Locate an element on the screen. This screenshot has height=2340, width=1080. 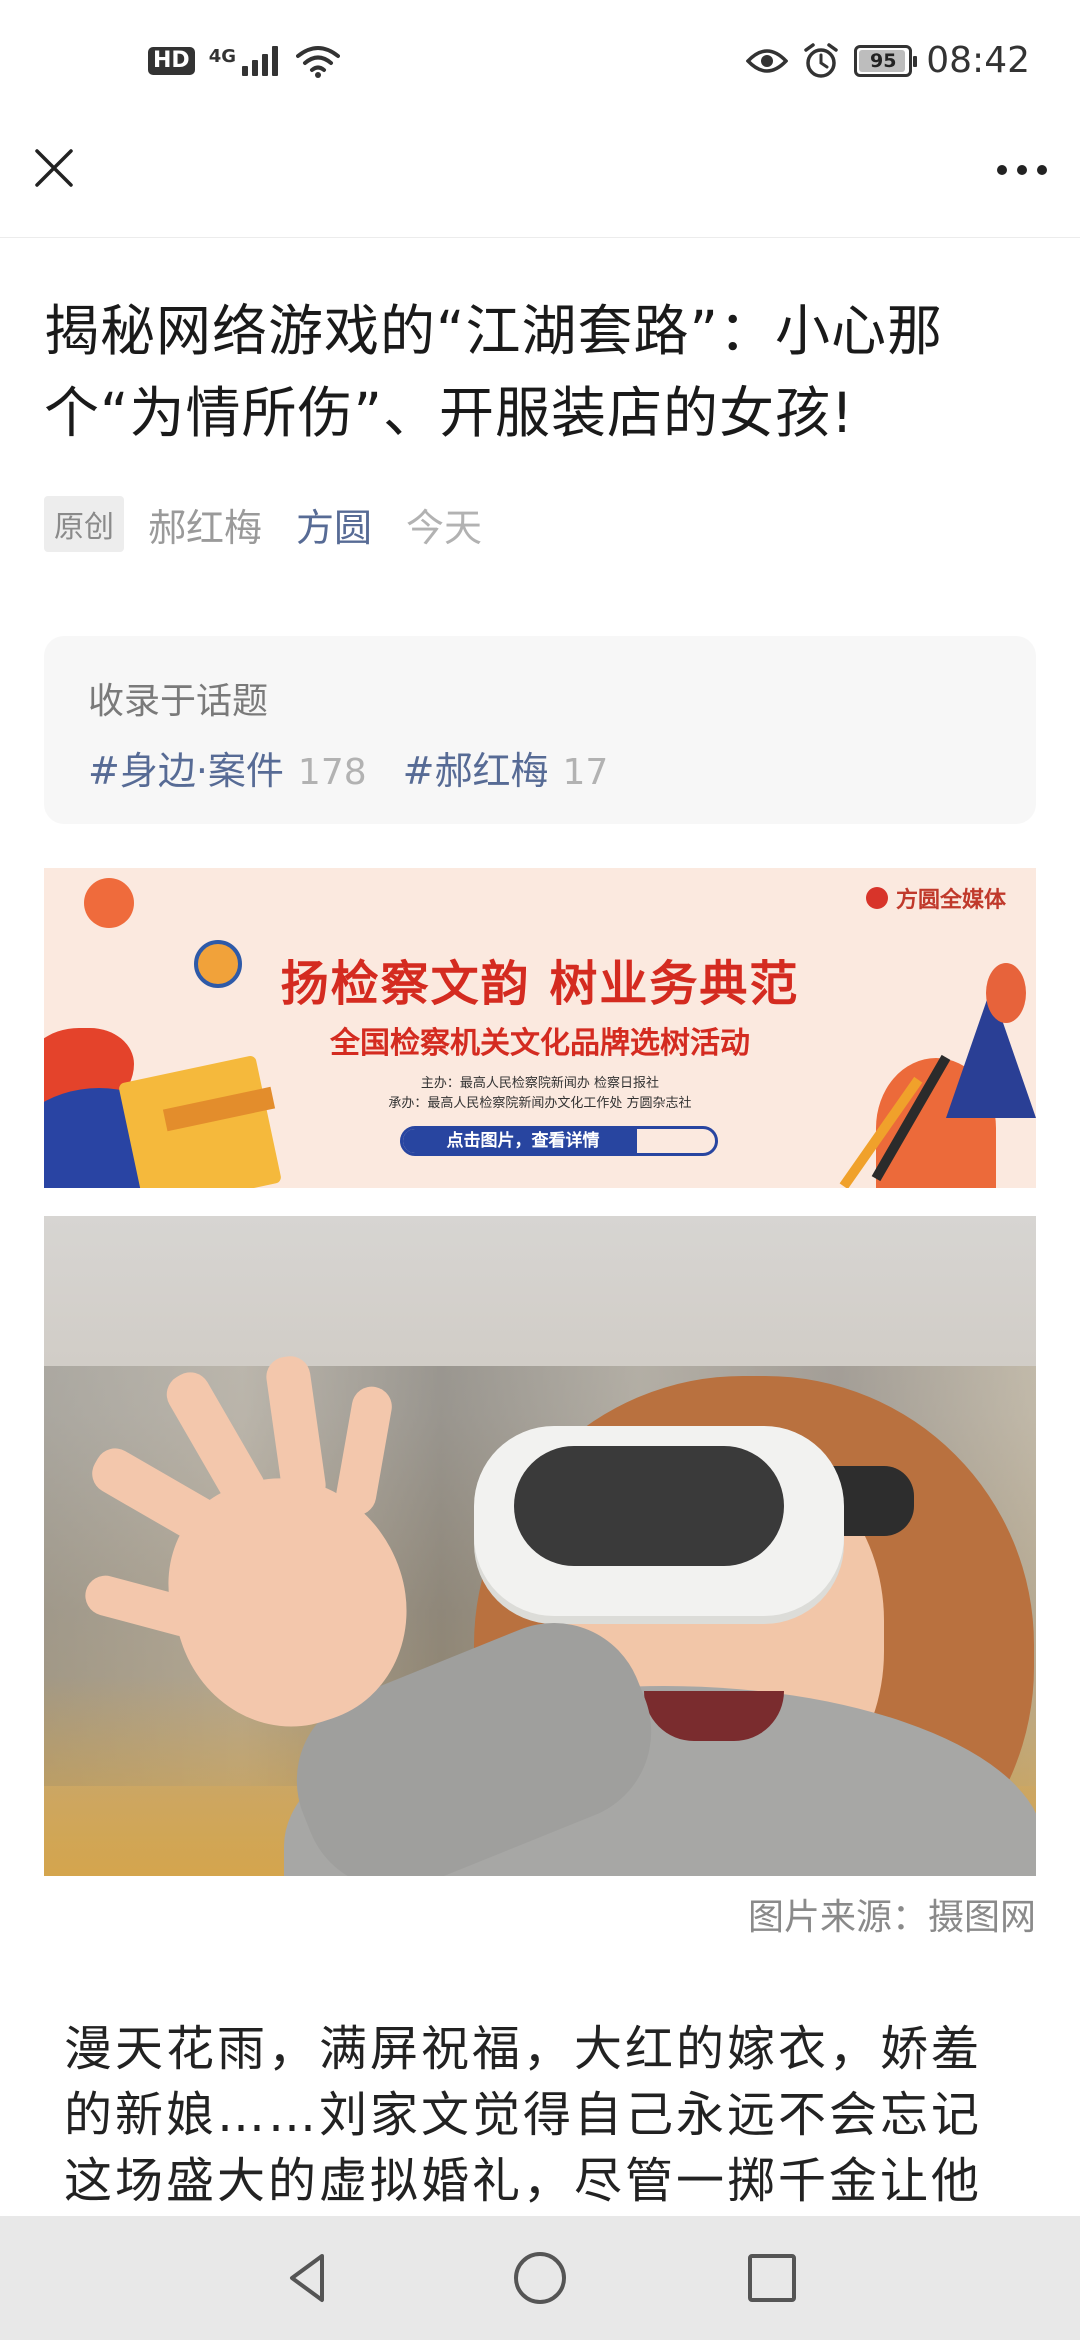
close-button is located at coordinates (54, 168).